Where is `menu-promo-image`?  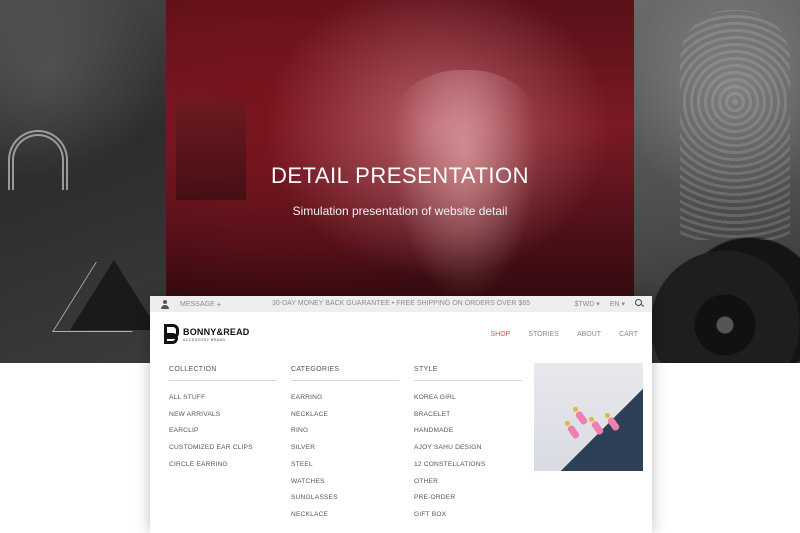
menu-promo-image is located at coordinates (588, 417).